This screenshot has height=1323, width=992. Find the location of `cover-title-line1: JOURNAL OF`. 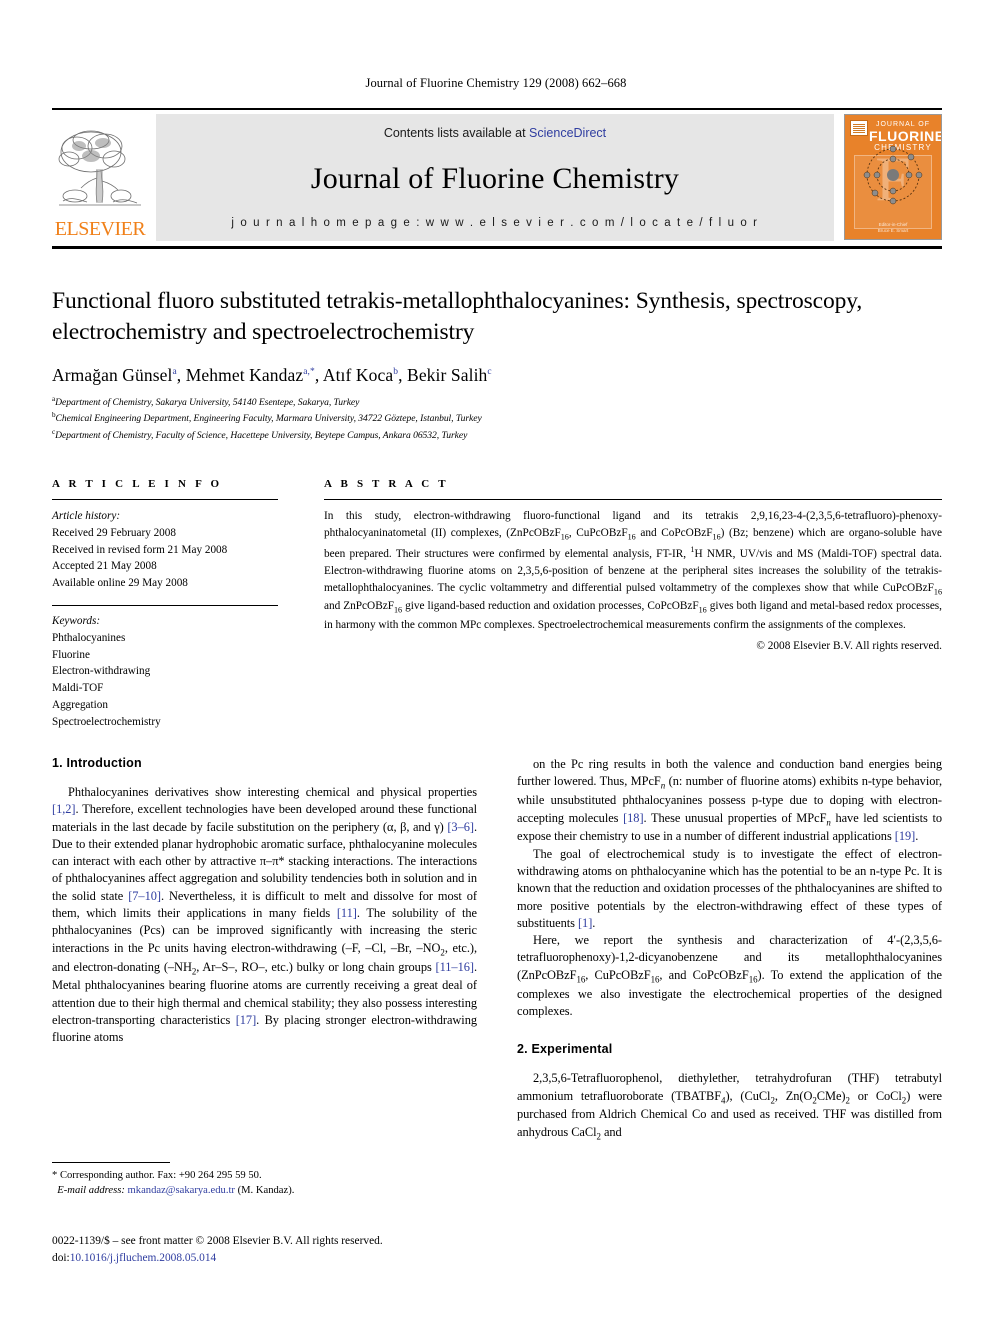

cover-title-line1: JOURNAL OF is located at coordinates (903, 124).